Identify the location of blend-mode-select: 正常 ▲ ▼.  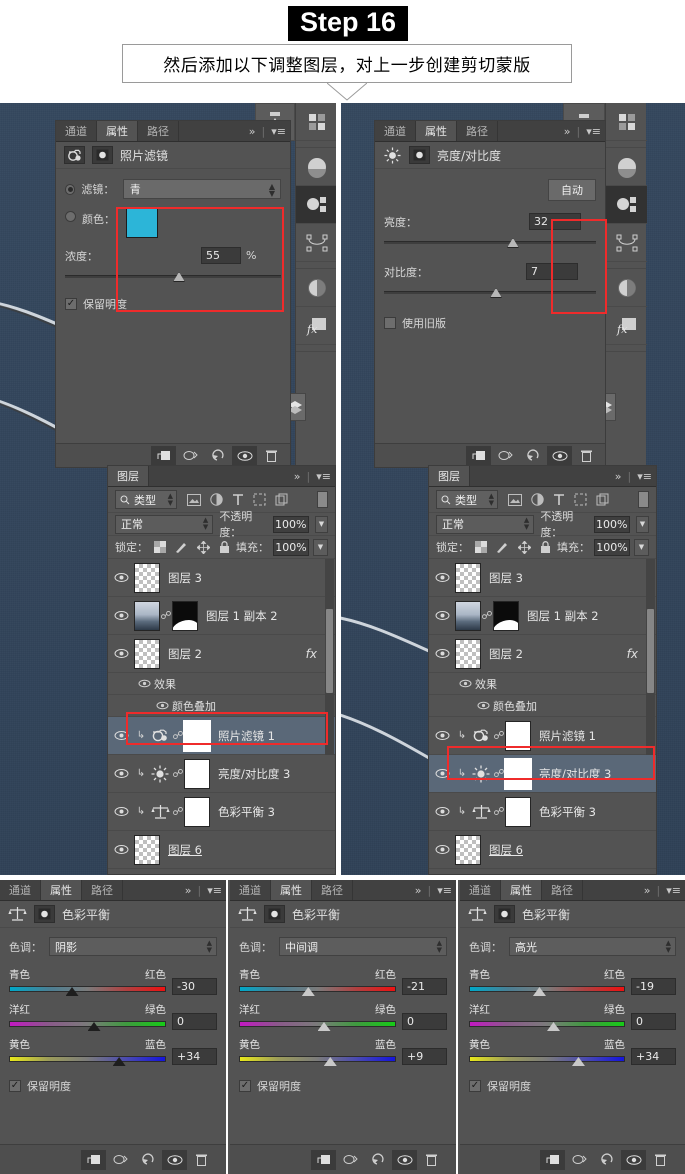
(485, 524).